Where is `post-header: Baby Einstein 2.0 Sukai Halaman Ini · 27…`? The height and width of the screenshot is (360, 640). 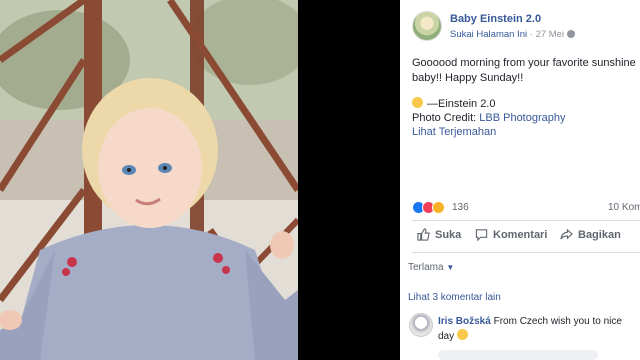
post-header: Baby Einstein 2.0 Sukai Halaman Ini · 27… is located at coordinates (526, 27).